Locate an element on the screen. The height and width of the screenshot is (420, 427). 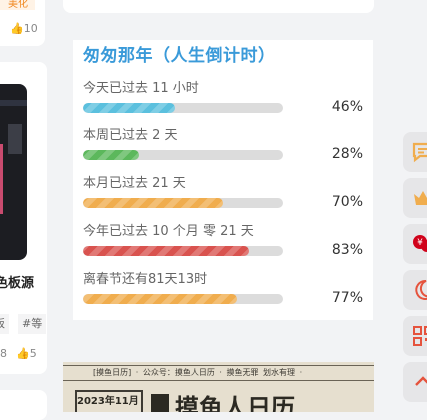
vip-button is located at coordinates (415, 198).